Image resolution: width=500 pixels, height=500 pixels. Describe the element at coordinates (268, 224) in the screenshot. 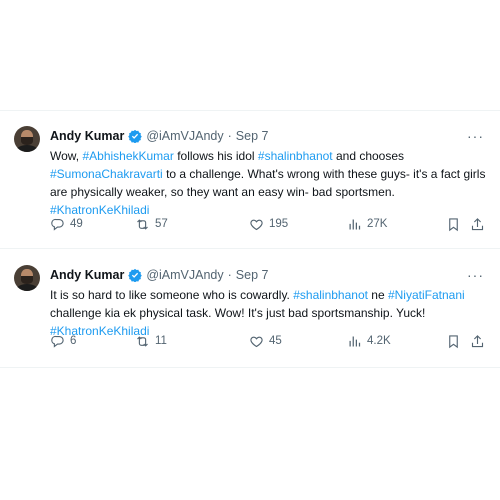

I see `like-button: 195` at that location.